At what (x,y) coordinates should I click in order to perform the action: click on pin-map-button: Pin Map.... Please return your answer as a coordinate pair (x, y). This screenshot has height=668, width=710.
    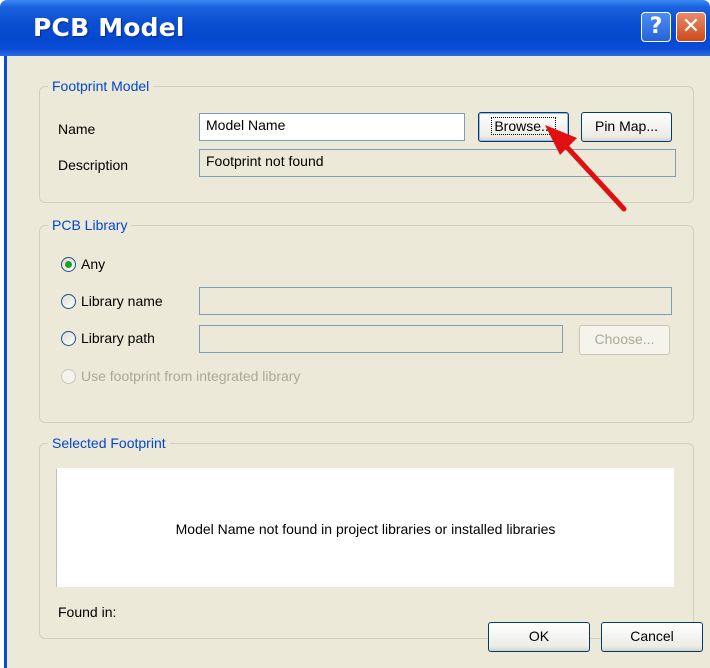
    Looking at the image, I should click on (626, 127).